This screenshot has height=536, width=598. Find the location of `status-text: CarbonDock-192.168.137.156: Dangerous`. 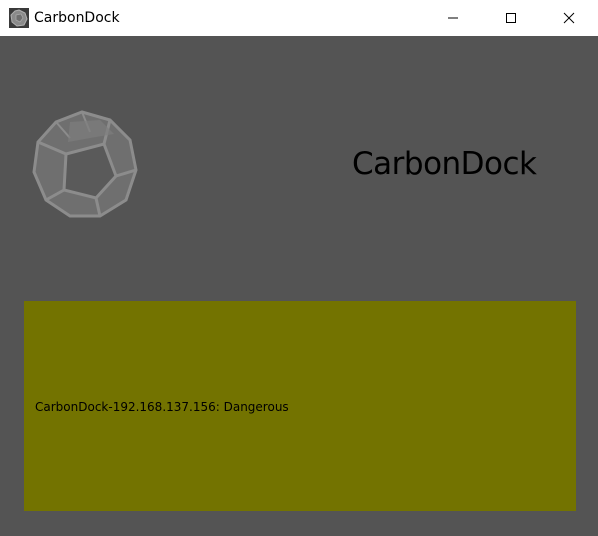

status-text: CarbonDock-192.168.137.156: Dangerous is located at coordinates (162, 407).